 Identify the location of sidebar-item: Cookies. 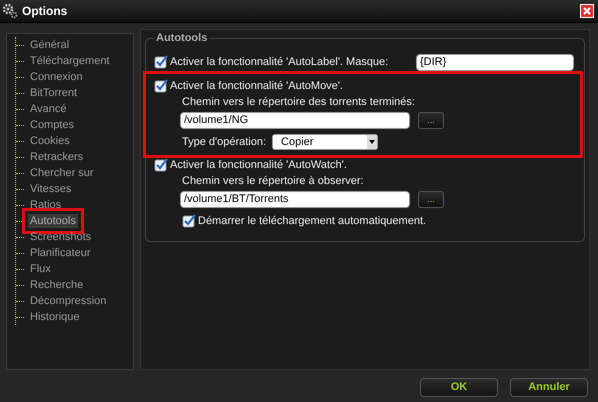
(50, 141).